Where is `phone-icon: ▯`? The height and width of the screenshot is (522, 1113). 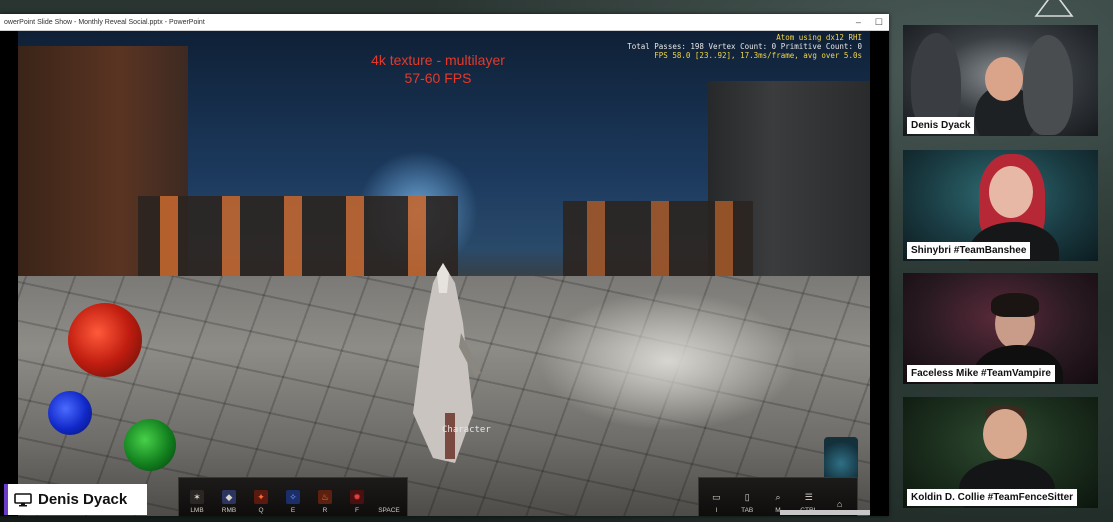
phone-icon: ▯ is located at coordinates (747, 496).